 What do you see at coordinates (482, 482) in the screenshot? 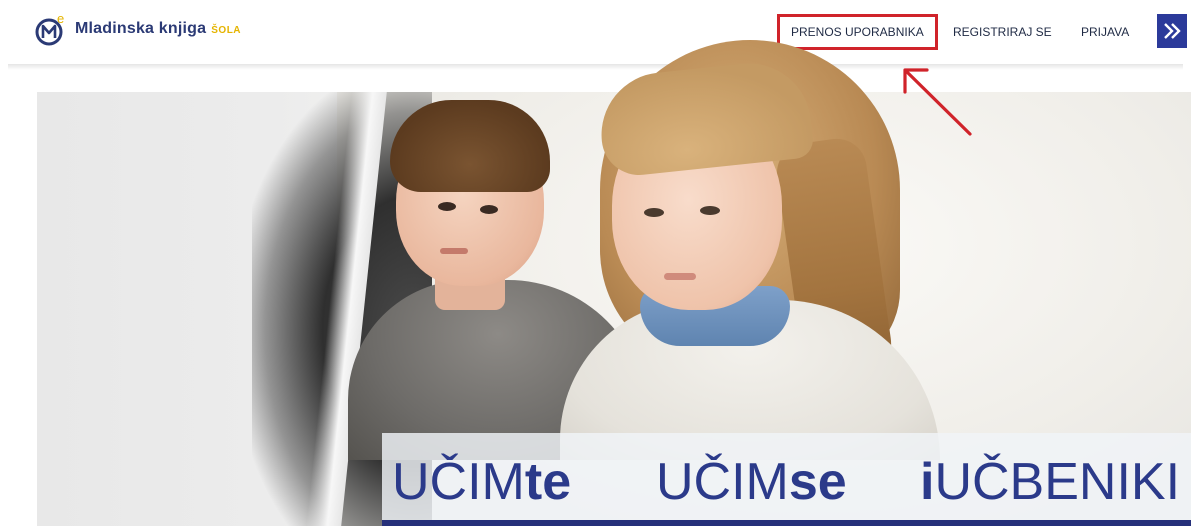
I see `slogan-ucimte: UČIMte` at bounding box center [482, 482].